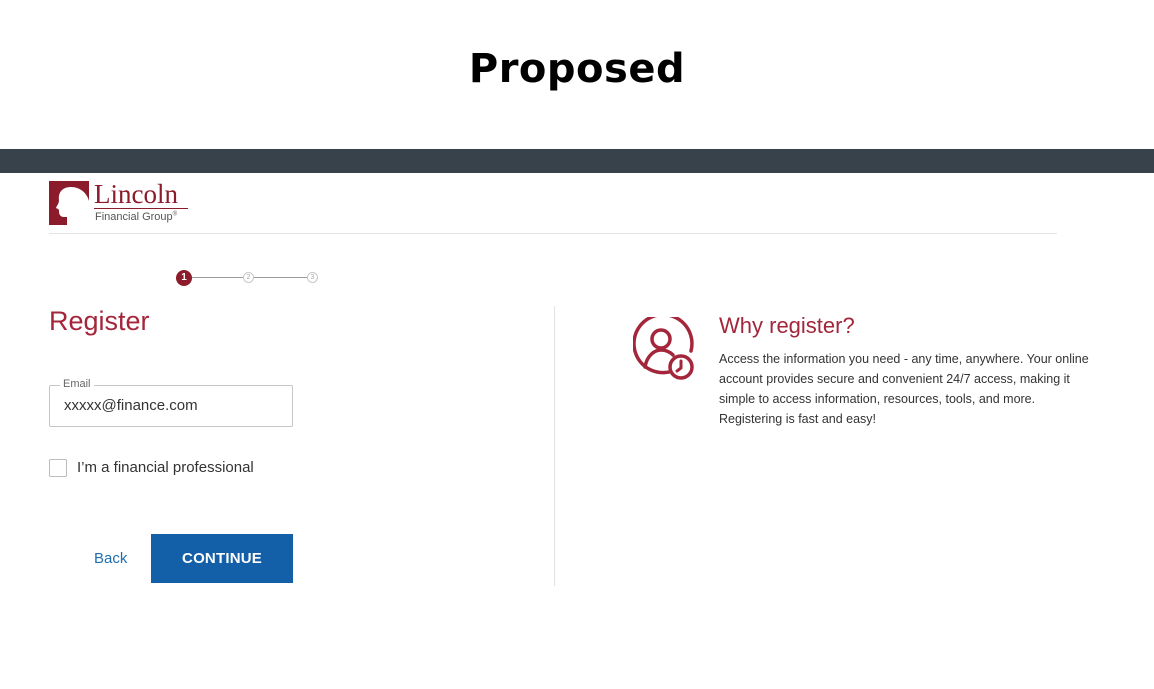  What do you see at coordinates (58, 468) in the screenshot?
I see `financial-professional-checkbox` at bounding box center [58, 468].